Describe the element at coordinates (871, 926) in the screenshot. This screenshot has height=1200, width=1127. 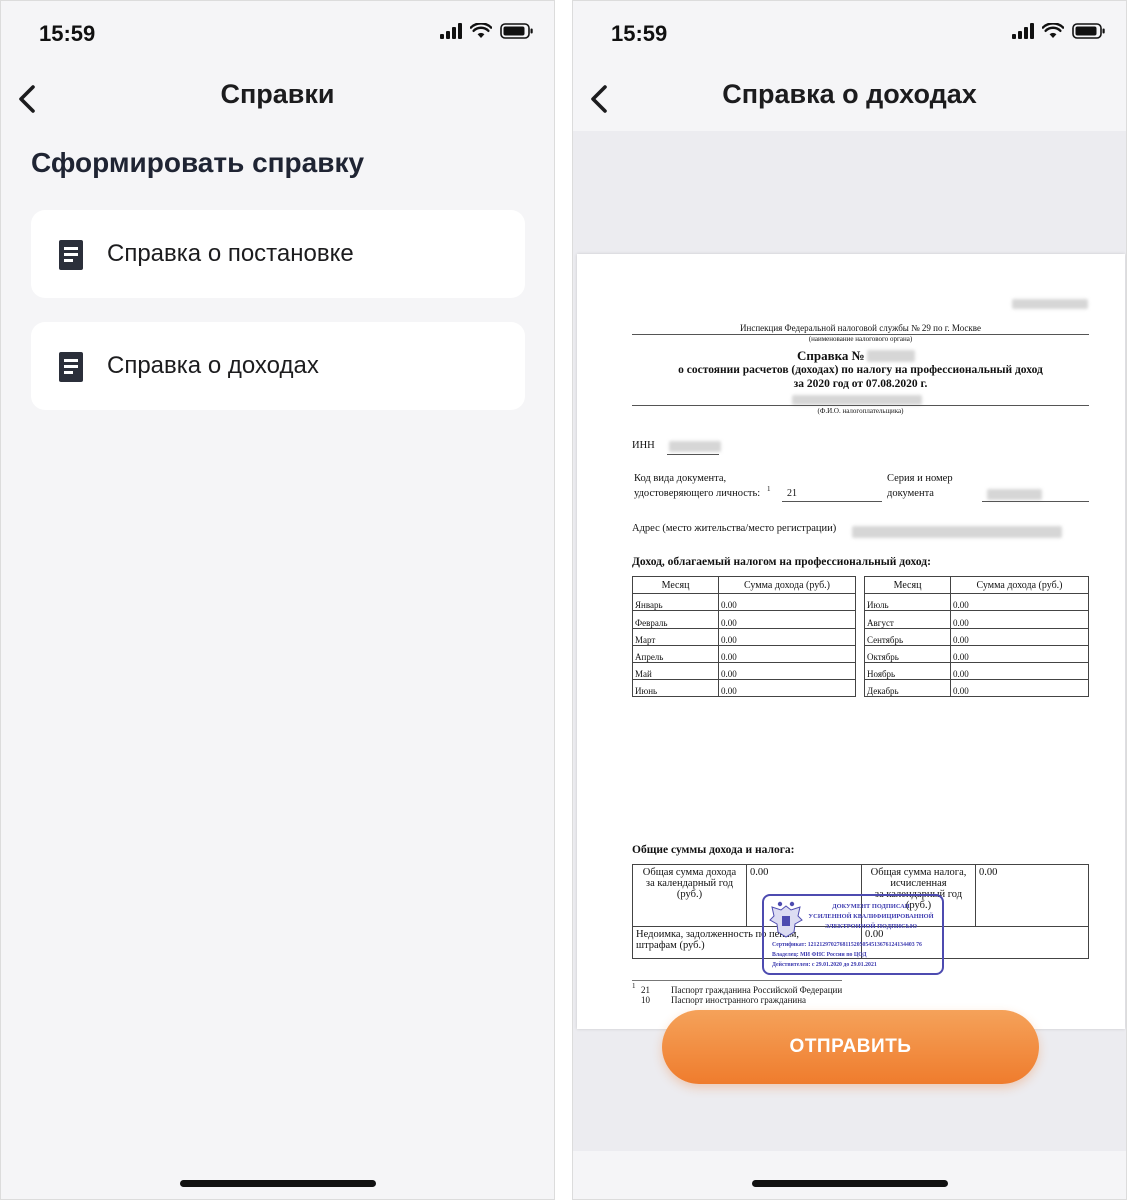
I see `stamp-title: ЭЛЕКТРОННОЙ ПОДПИСЬЮ` at that location.